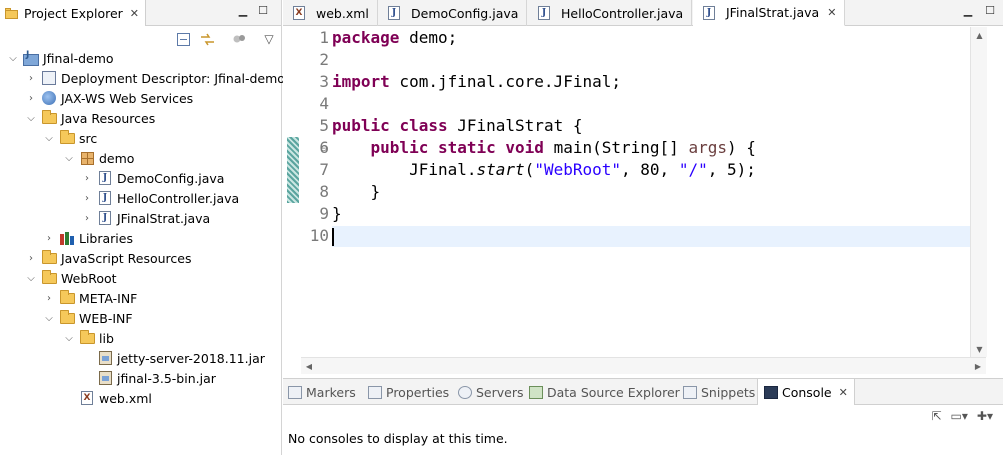  Describe the element at coordinates (995, 192) in the screenshot. I see `overview-ruler` at that location.